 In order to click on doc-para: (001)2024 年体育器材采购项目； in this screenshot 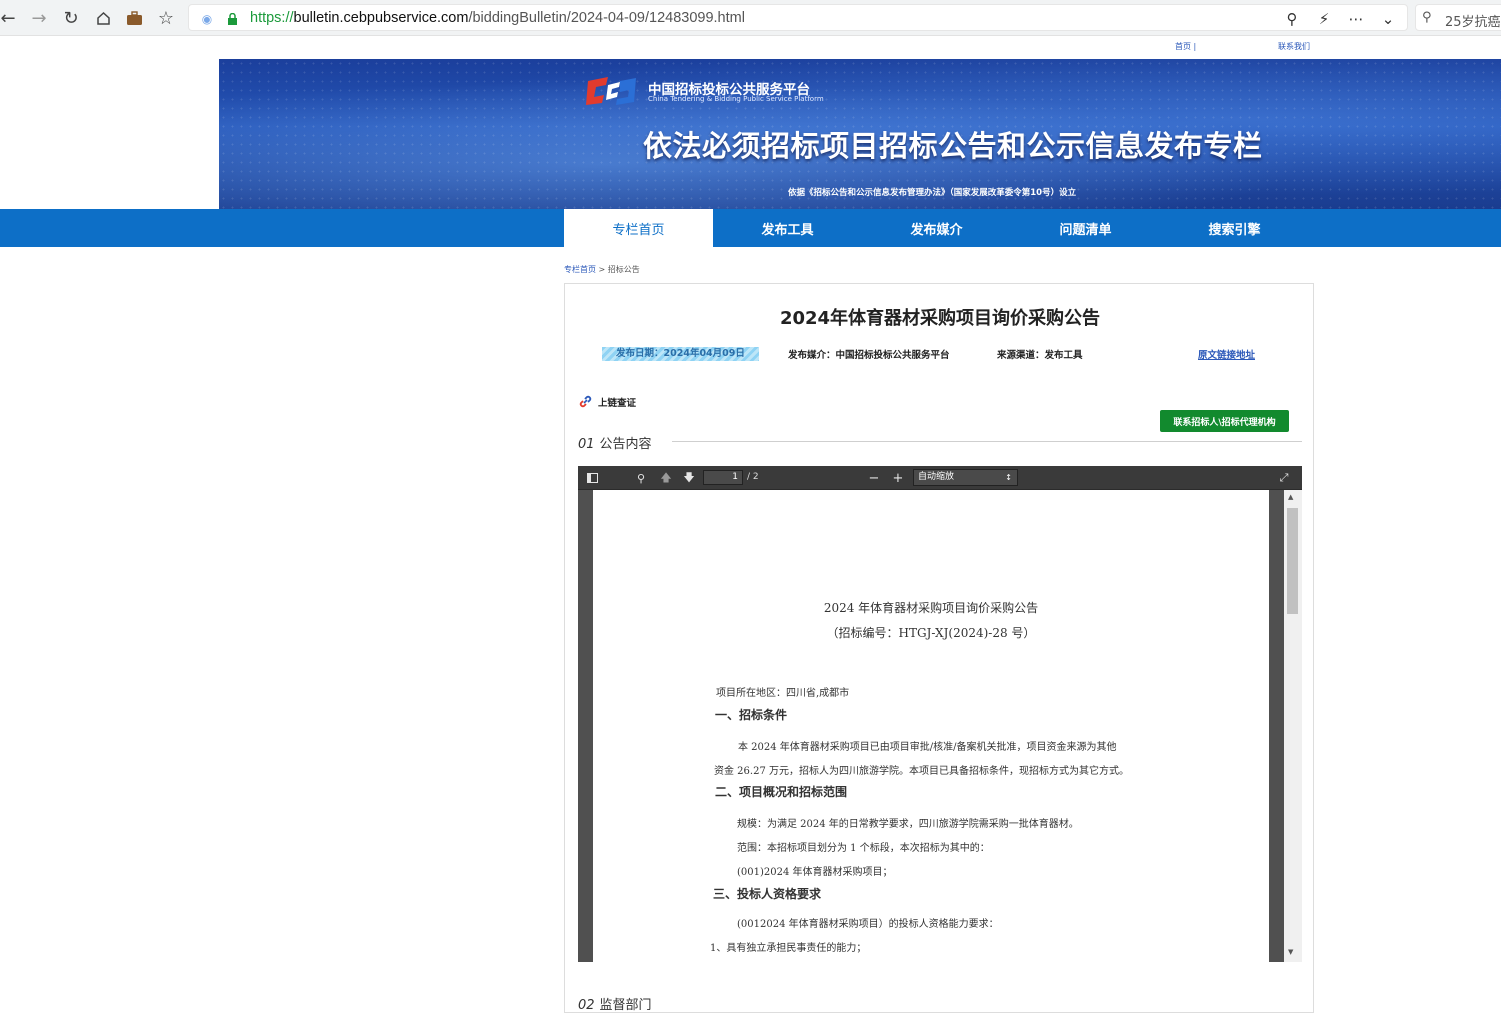, I will do `click(815, 872)`.